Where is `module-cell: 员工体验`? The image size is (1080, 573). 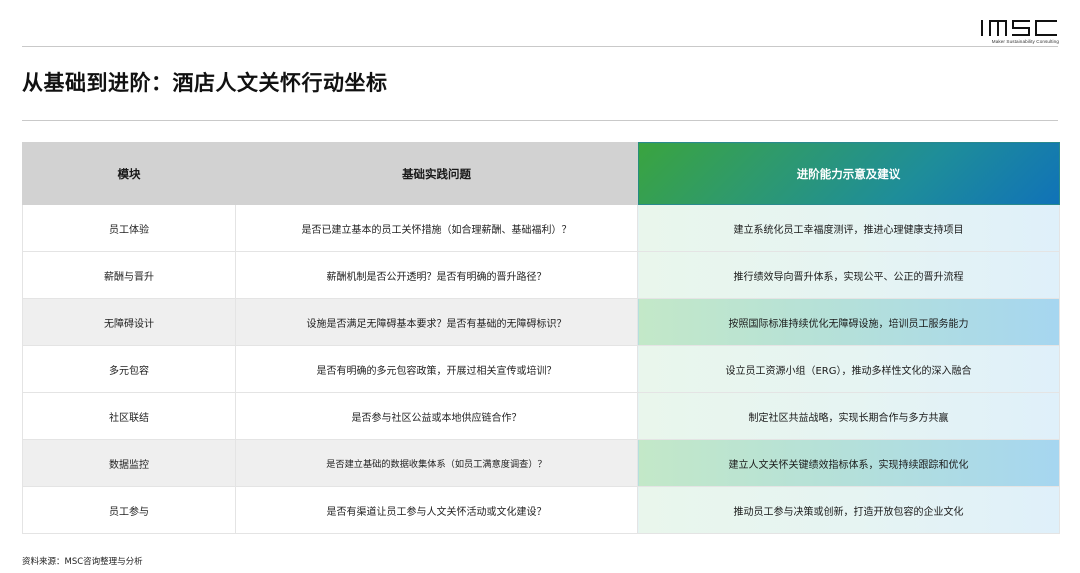
module-cell: 员工体验 is located at coordinates (129, 228).